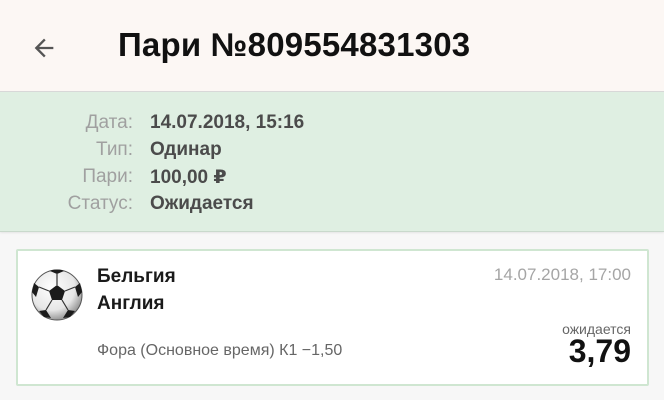 Image resolution: width=664 pixels, height=400 pixels. Describe the element at coordinates (114, 149) in the screenshot. I see `info-label-type: Тип:` at that location.